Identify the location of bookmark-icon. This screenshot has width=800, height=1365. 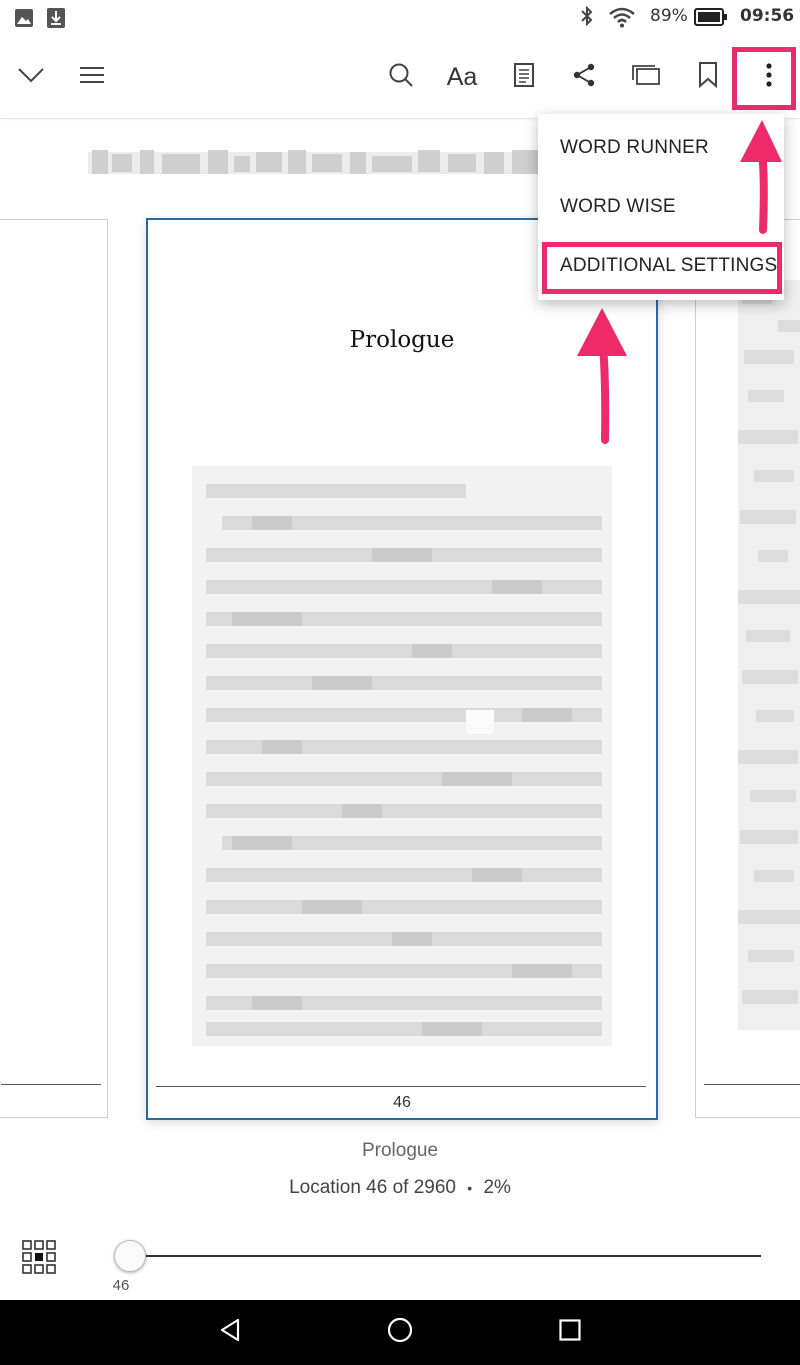
(708, 77).